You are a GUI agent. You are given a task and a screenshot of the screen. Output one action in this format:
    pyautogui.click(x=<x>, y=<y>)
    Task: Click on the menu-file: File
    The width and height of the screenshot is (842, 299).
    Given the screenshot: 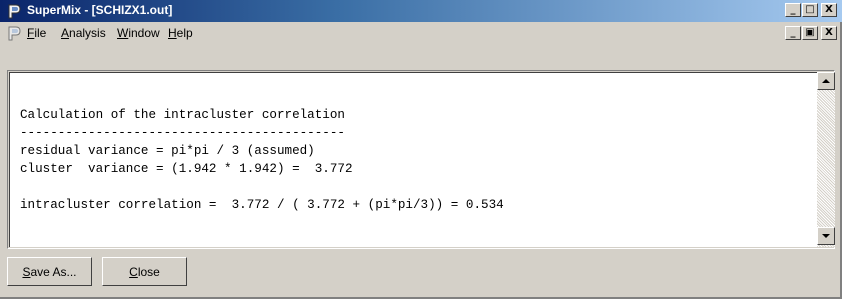 What is the action you would take?
    pyautogui.click(x=36, y=33)
    